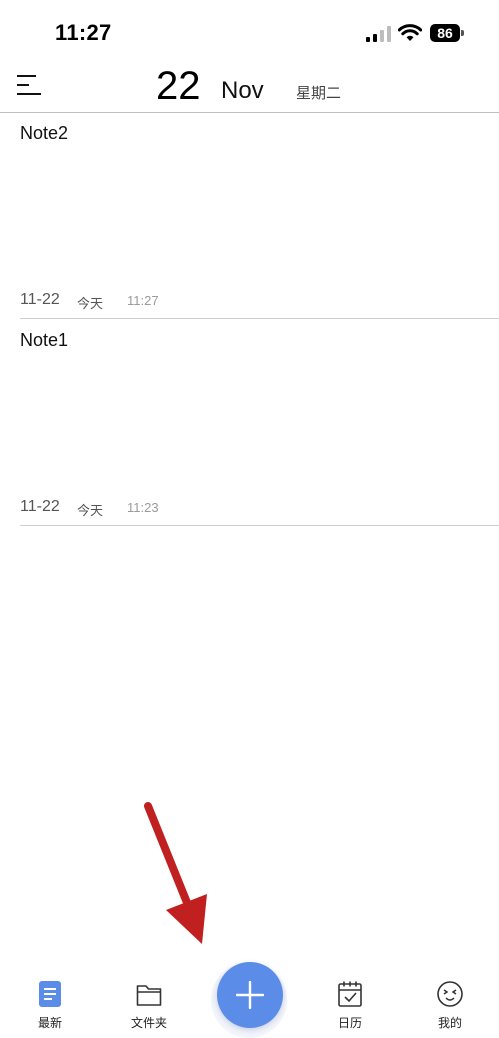 The image size is (499, 1038). I want to click on face-icon, so click(450, 994).